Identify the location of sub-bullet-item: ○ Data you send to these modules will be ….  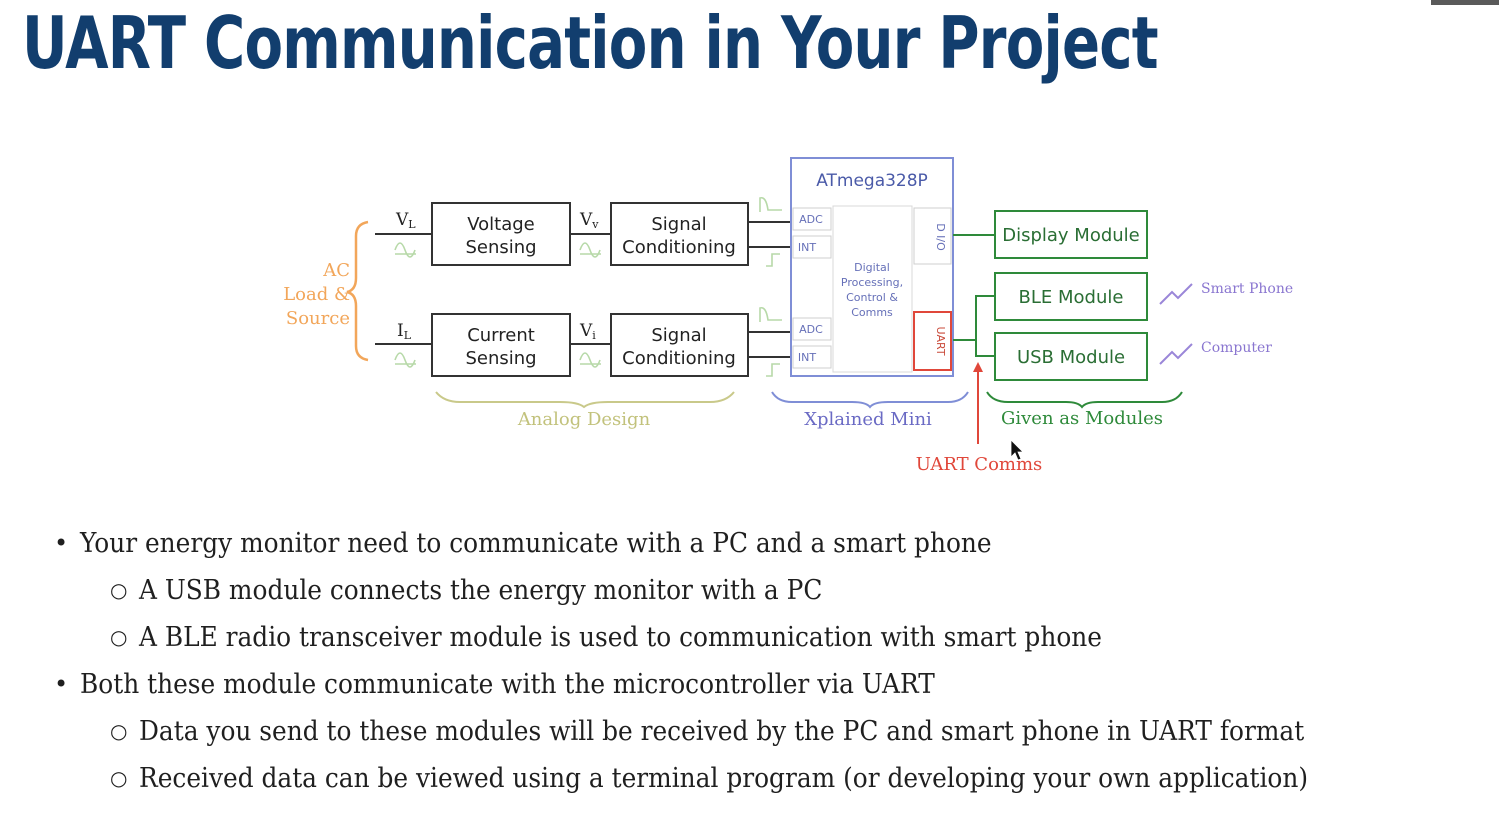
(707, 731).